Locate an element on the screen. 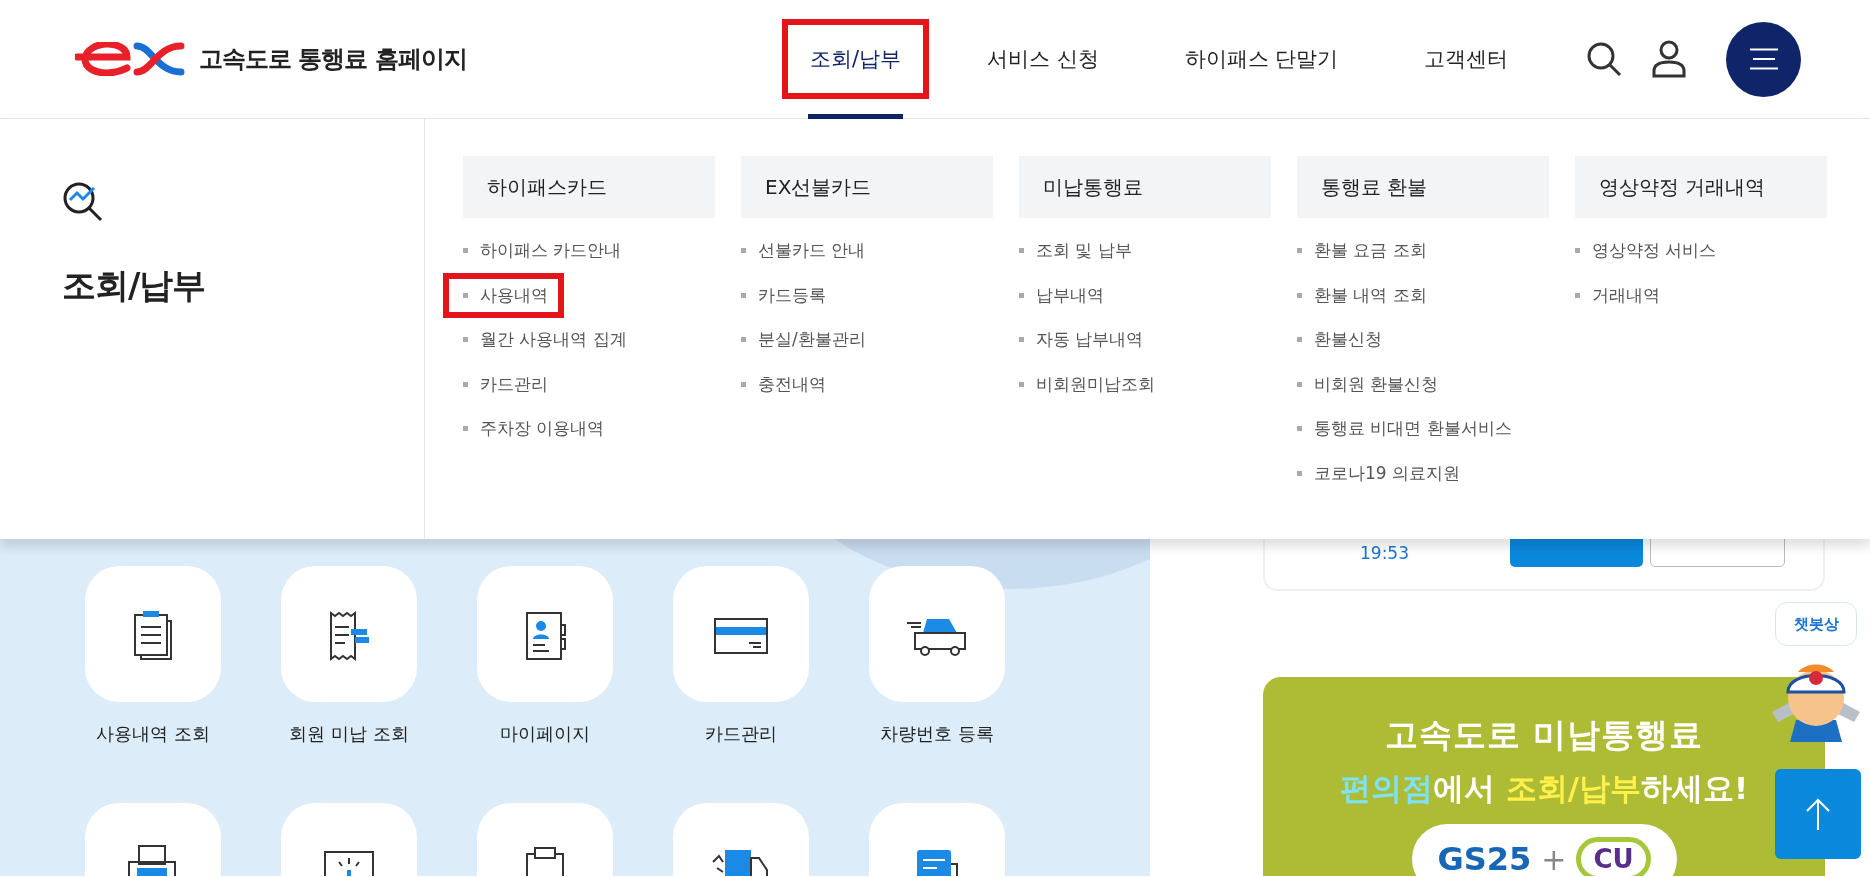 This screenshot has width=1870, height=877. search-chart-icon is located at coordinates (83, 202).